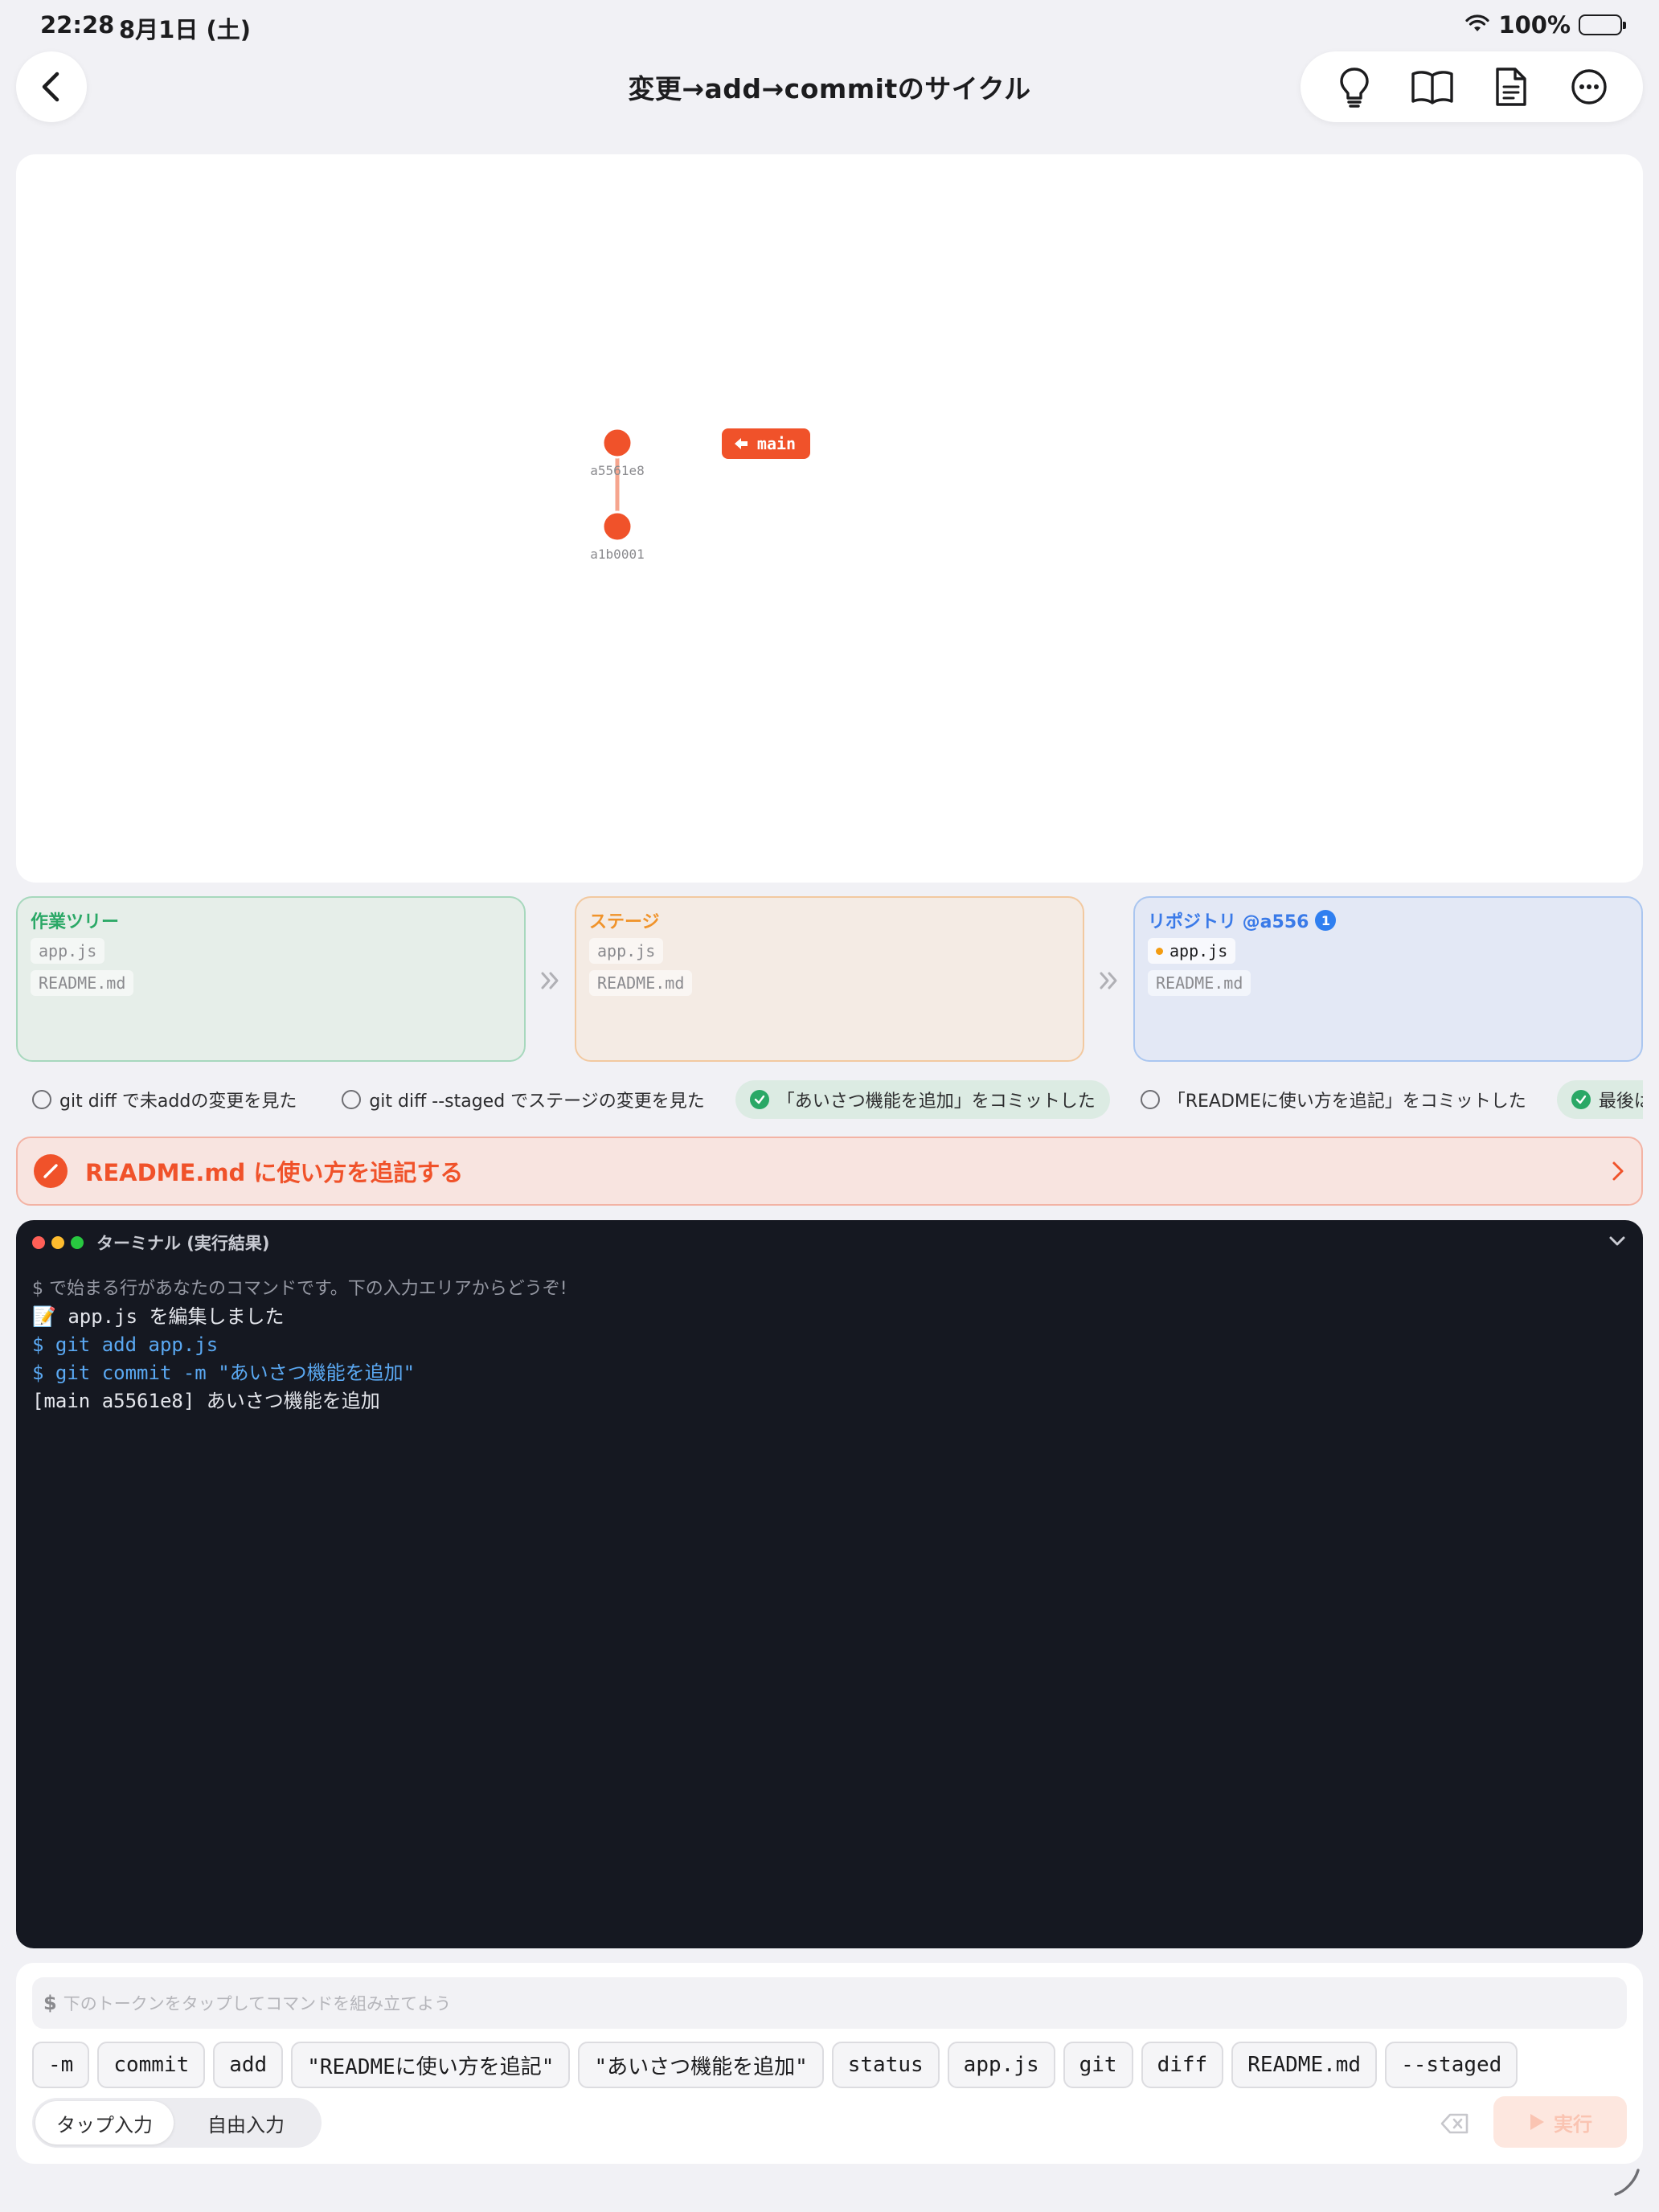 This screenshot has width=1659, height=2212. I want to click on command-placeholder: 下のトークンをタップしてコマンドを組み立てよう, so click(257, 2004).